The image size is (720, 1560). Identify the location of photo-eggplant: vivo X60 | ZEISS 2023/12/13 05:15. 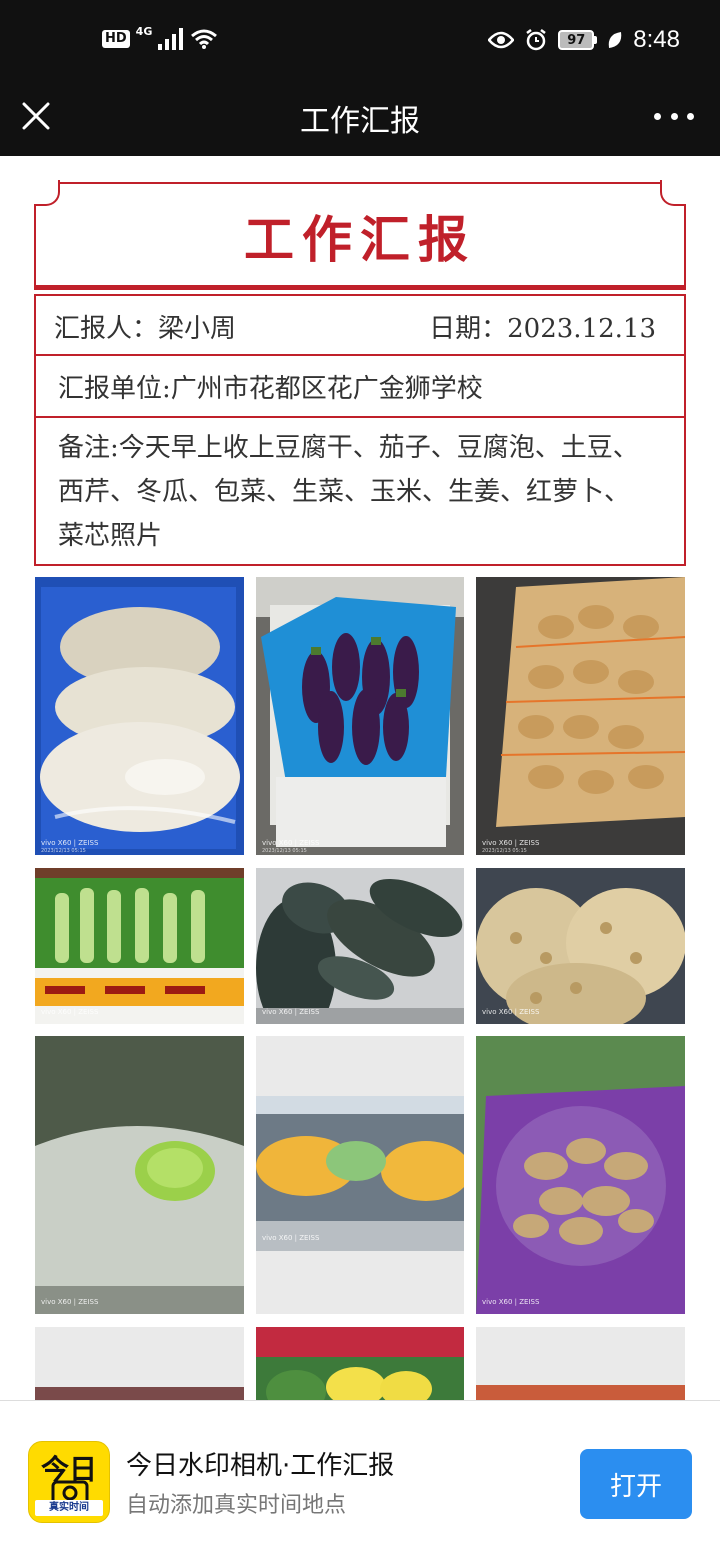
(360, 716).